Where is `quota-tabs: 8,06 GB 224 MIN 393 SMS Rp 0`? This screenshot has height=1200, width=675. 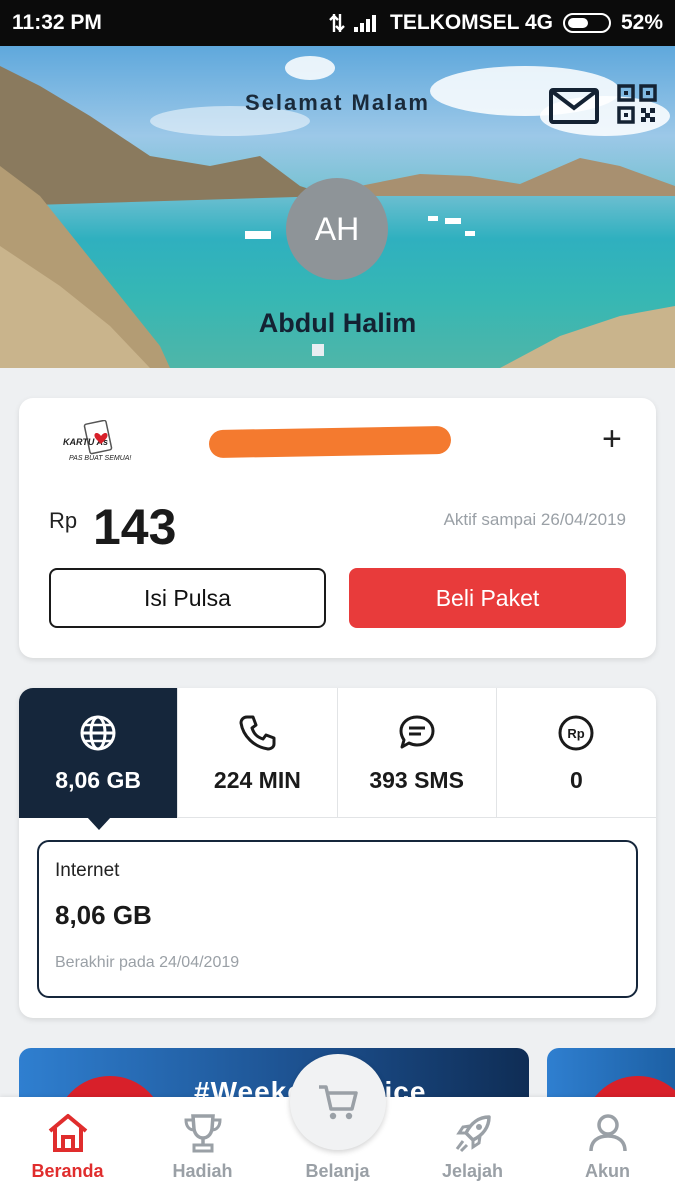
quota-tabs: 8,06 GB 224 MIN 393 SMS Rp 0 is located at coordinates (337, 753).